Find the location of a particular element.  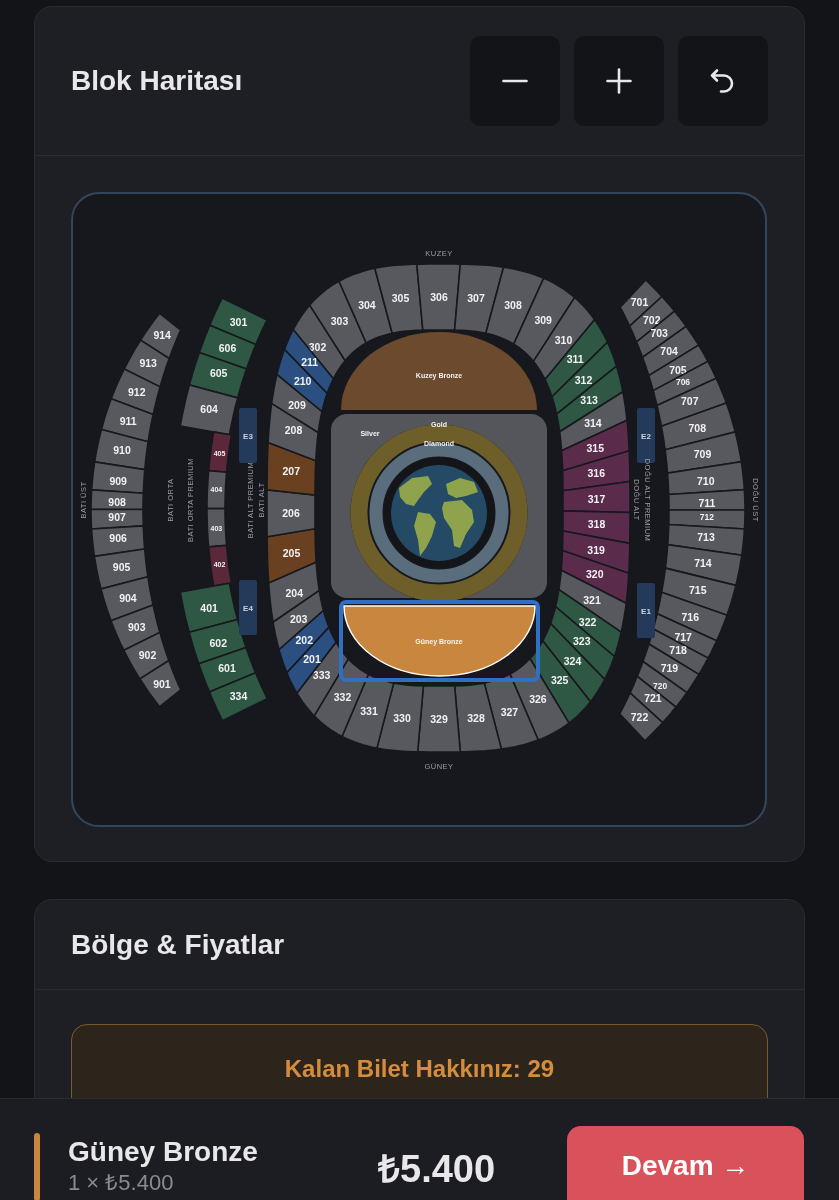

block-number: 710 is located at coordinates (706, 480).